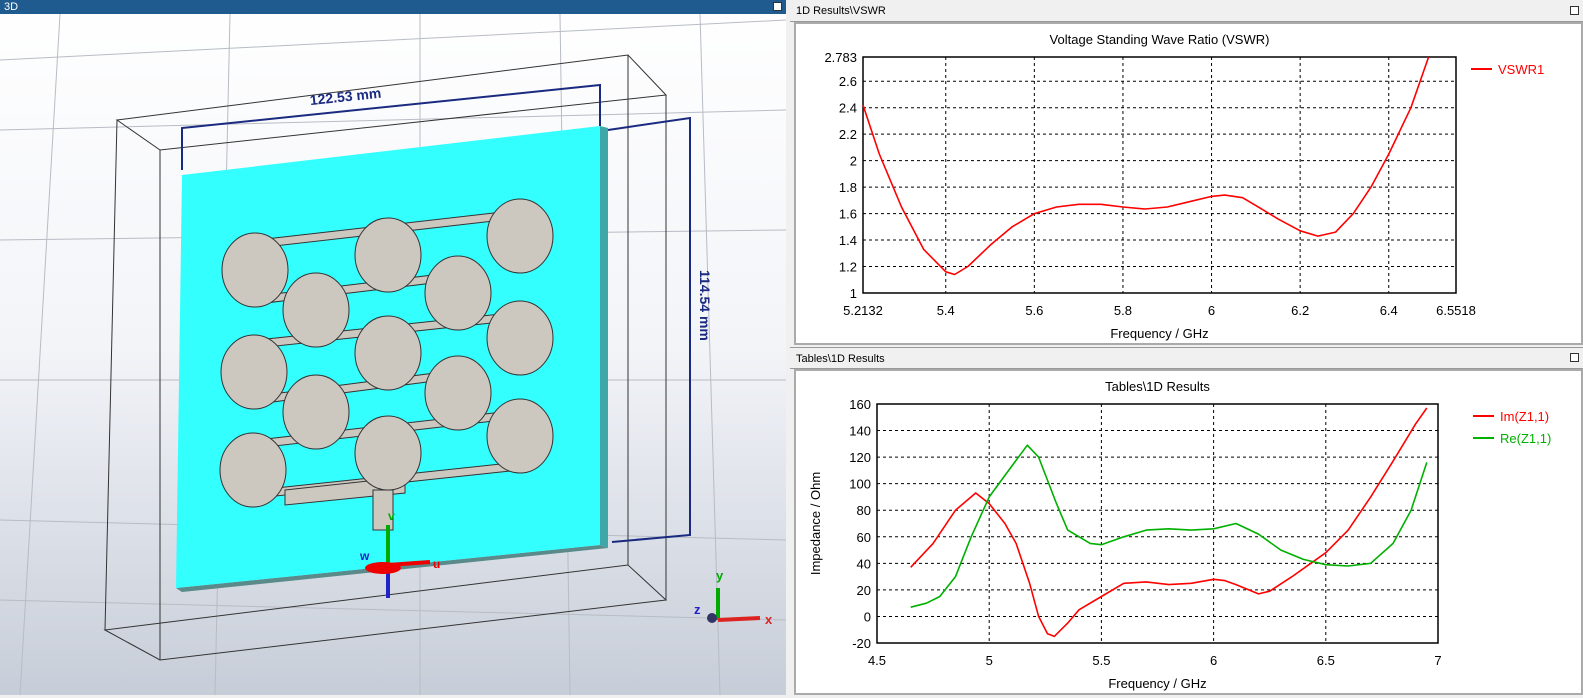  Describe the element at coordinates (1521, 69) in the screenshot. I see `legend-label: VSWR1` at that location.